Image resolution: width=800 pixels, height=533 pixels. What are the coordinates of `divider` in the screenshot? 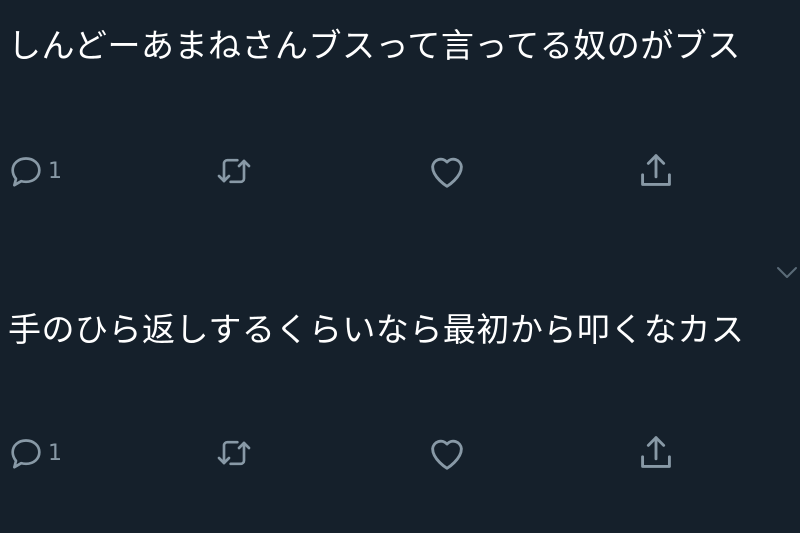 It's located at (400, 248).